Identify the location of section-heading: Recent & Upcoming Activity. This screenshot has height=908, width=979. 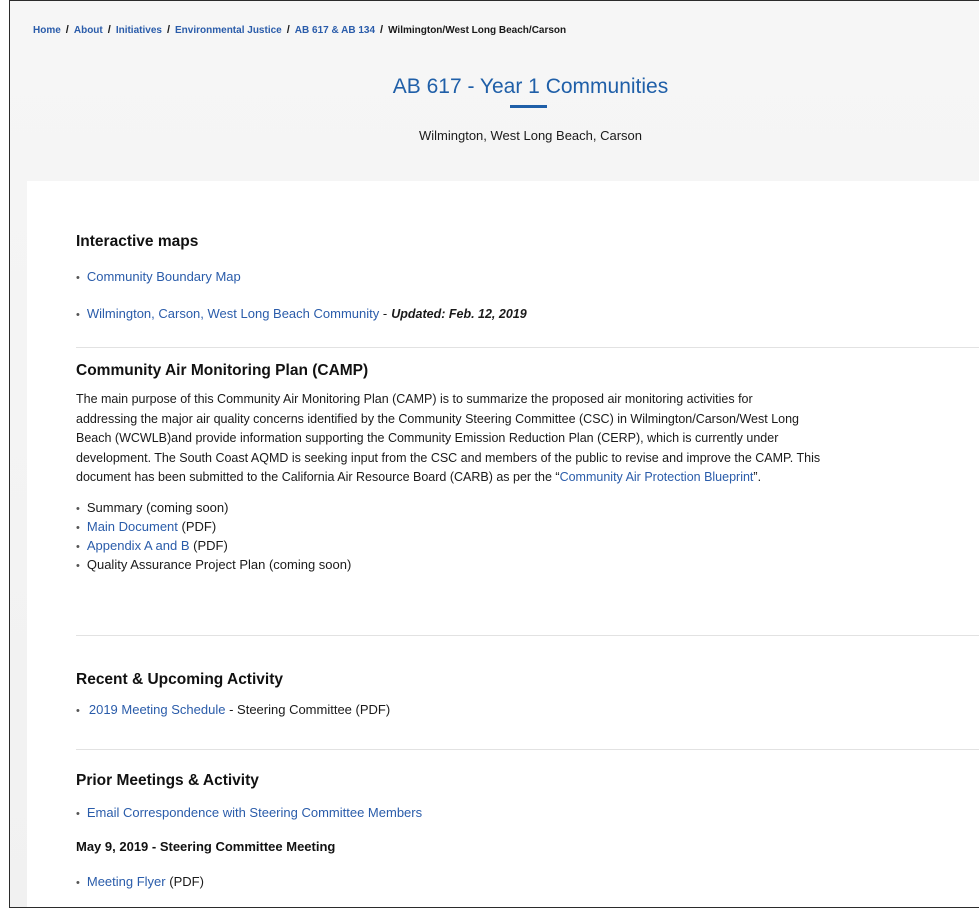
(179, 679).